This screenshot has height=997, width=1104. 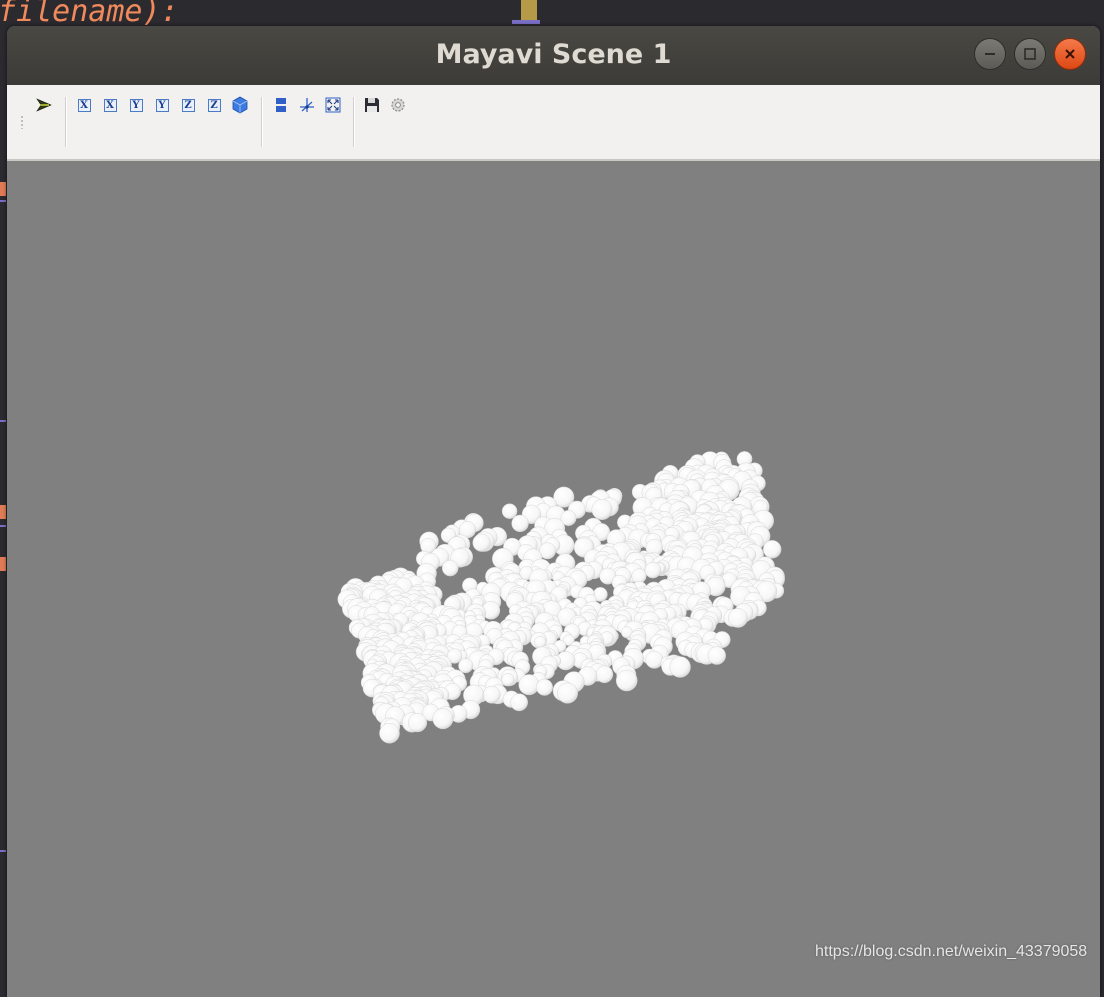 I want to click on view-y-positive-icon: Y, so click(x=136, y=105).